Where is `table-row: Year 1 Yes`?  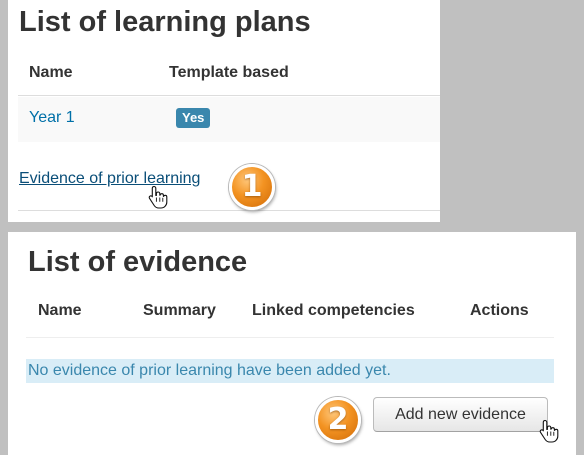 table-row: Year 1 Yes is located at coordinates (229, 119).